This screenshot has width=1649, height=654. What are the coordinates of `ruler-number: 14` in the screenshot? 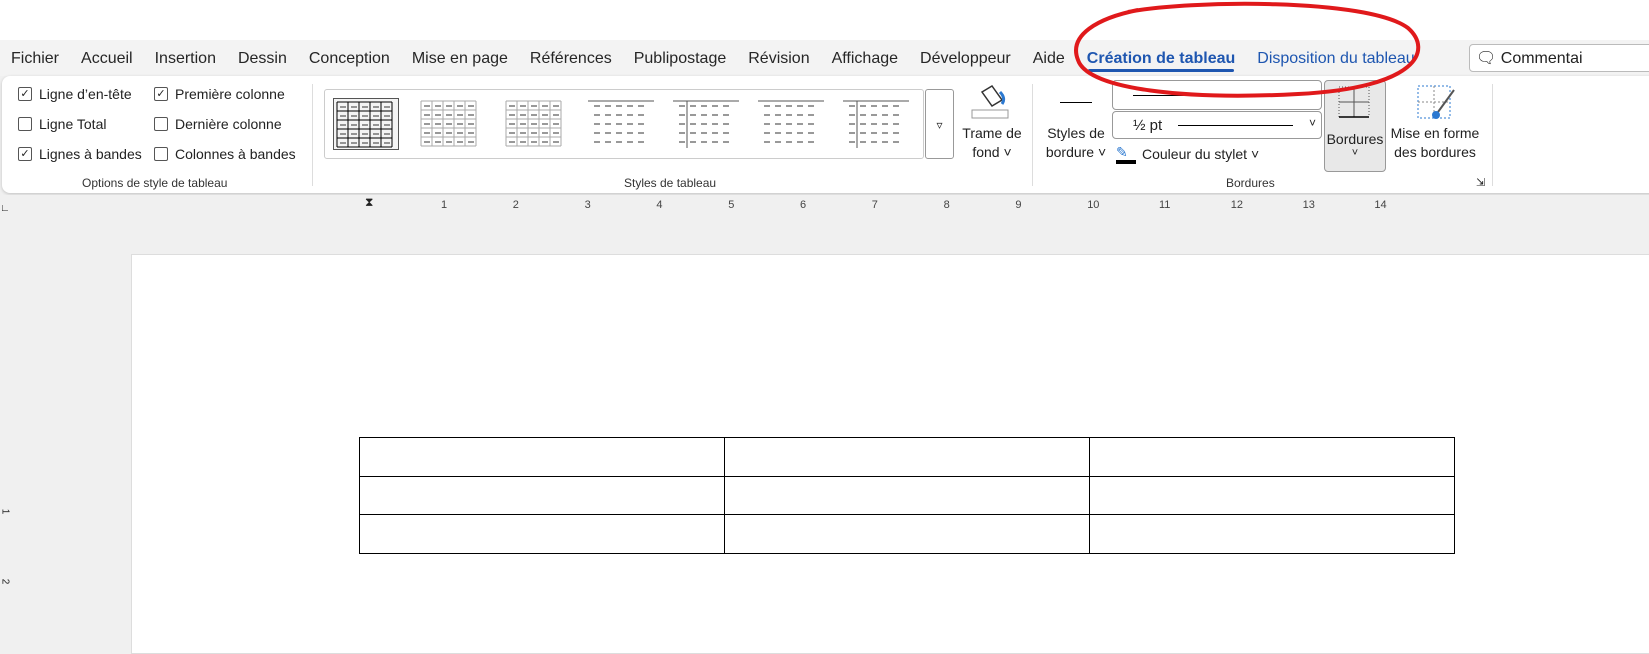 It's located at (1380, 205).